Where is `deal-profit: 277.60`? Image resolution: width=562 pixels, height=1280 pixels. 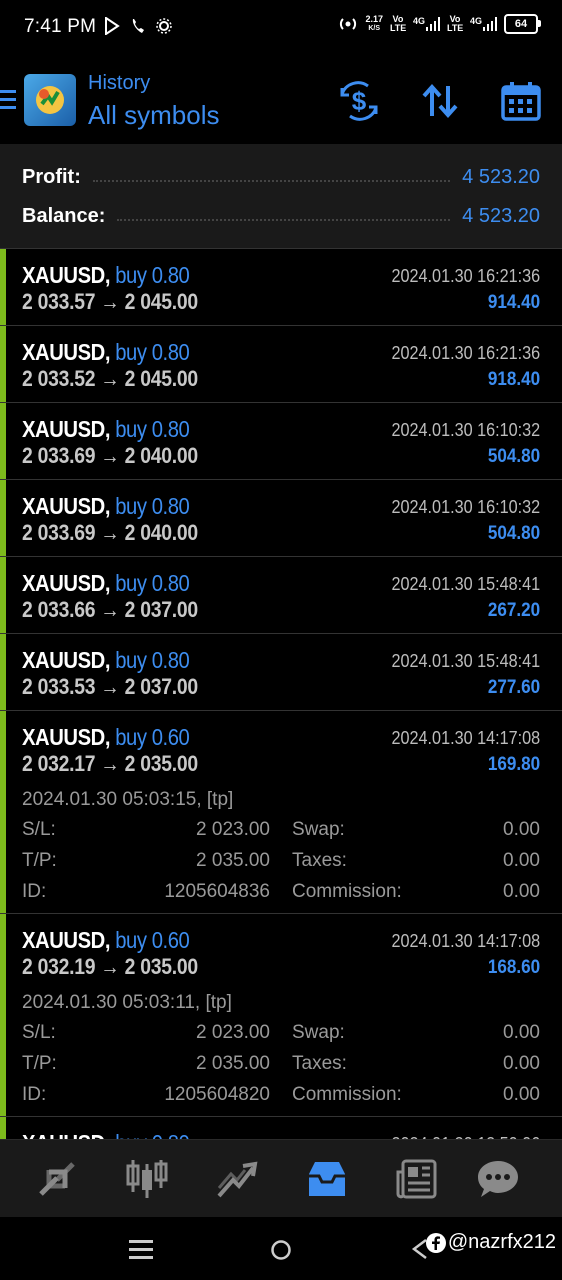
deal-profit: 277.60 is located at coordinates (513, 687).